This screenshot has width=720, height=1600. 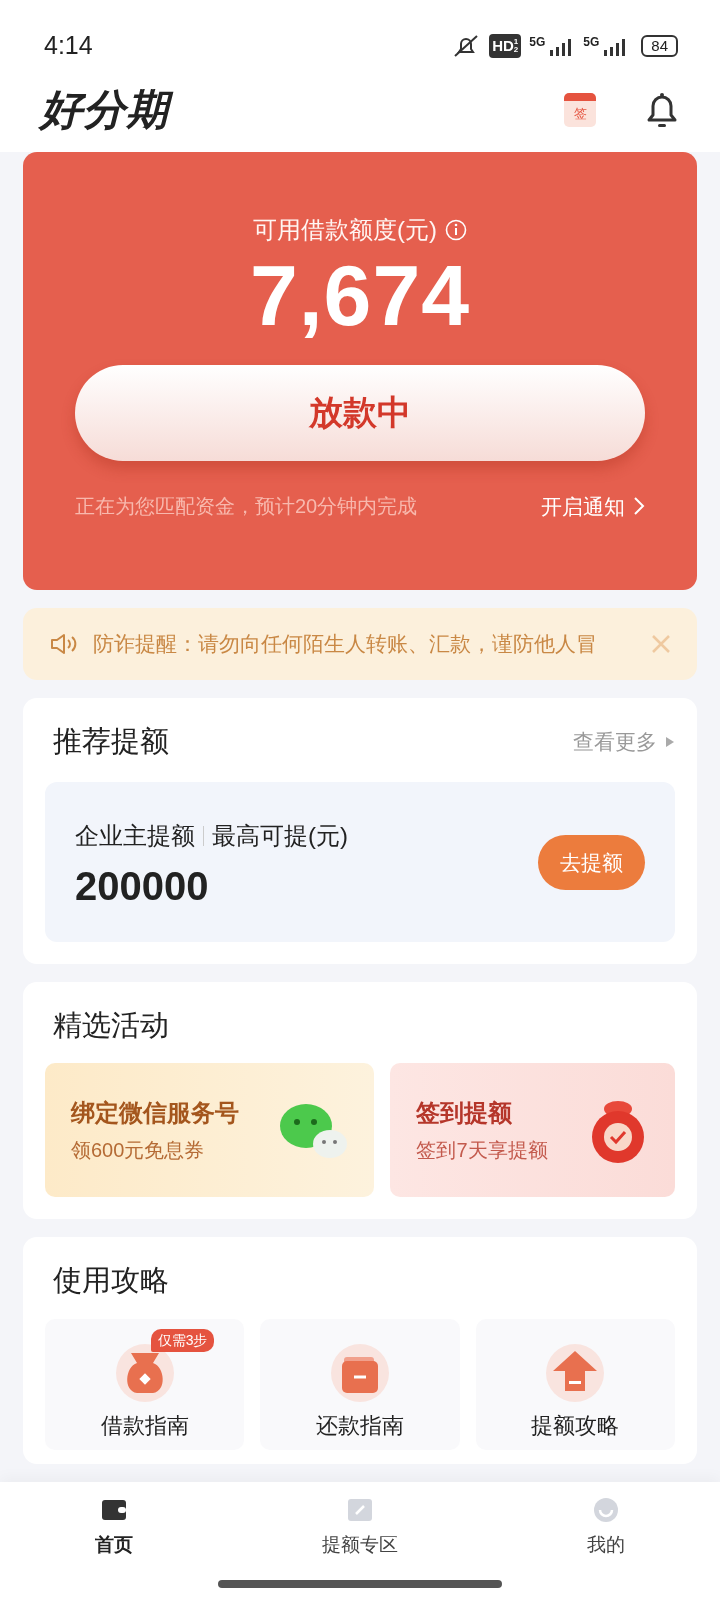 I want to click on activity-subtitle: 领600元免息券, so click(x=138, y=1150).